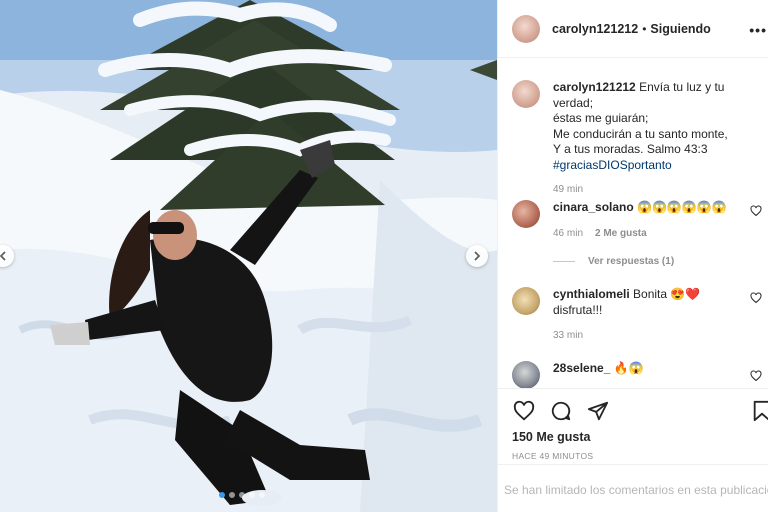 This screenshot has width=768, height=512. I want to click on chevron-left-icon, so click(3, 256).